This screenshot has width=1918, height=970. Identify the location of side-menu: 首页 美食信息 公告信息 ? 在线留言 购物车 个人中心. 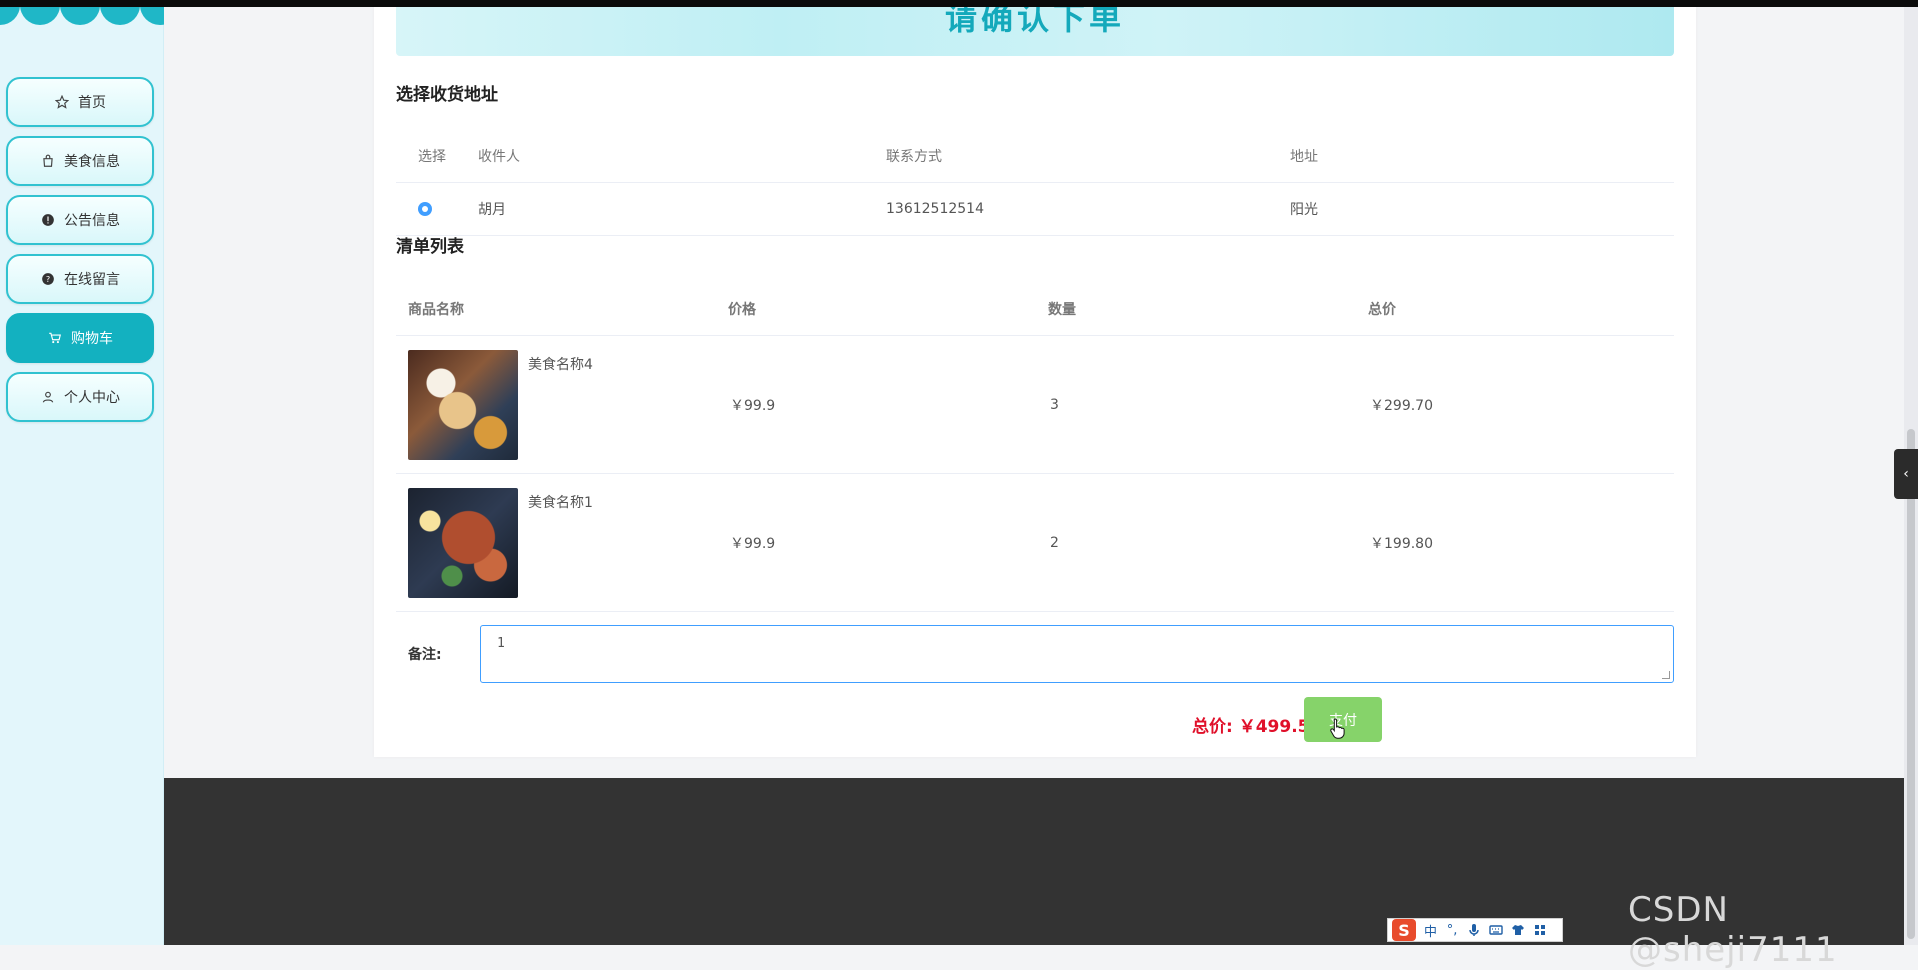
(81, 254).